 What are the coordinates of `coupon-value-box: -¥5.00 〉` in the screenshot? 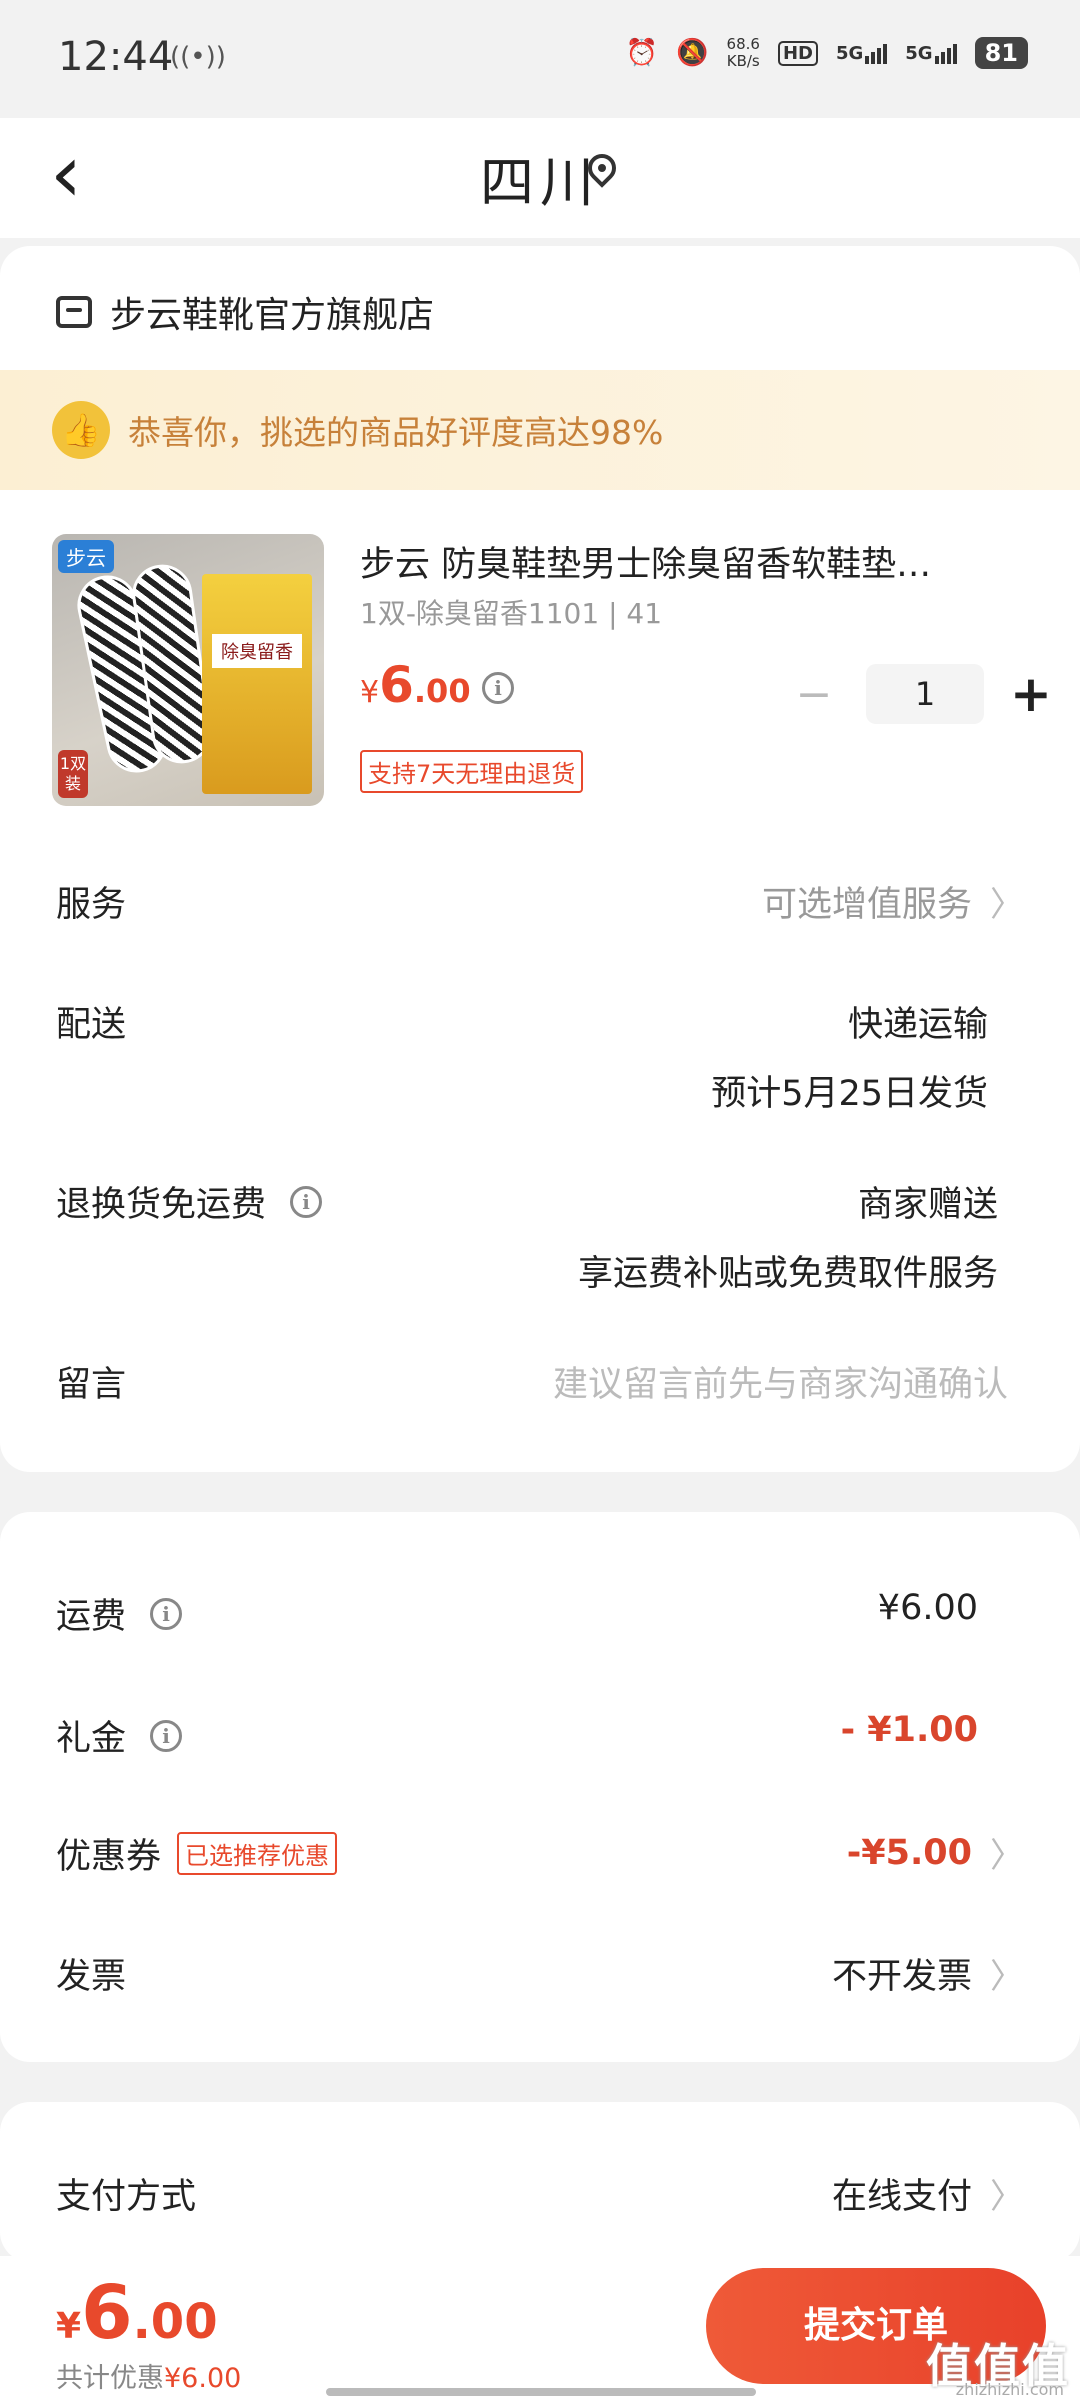 It's located at (935, 1852).